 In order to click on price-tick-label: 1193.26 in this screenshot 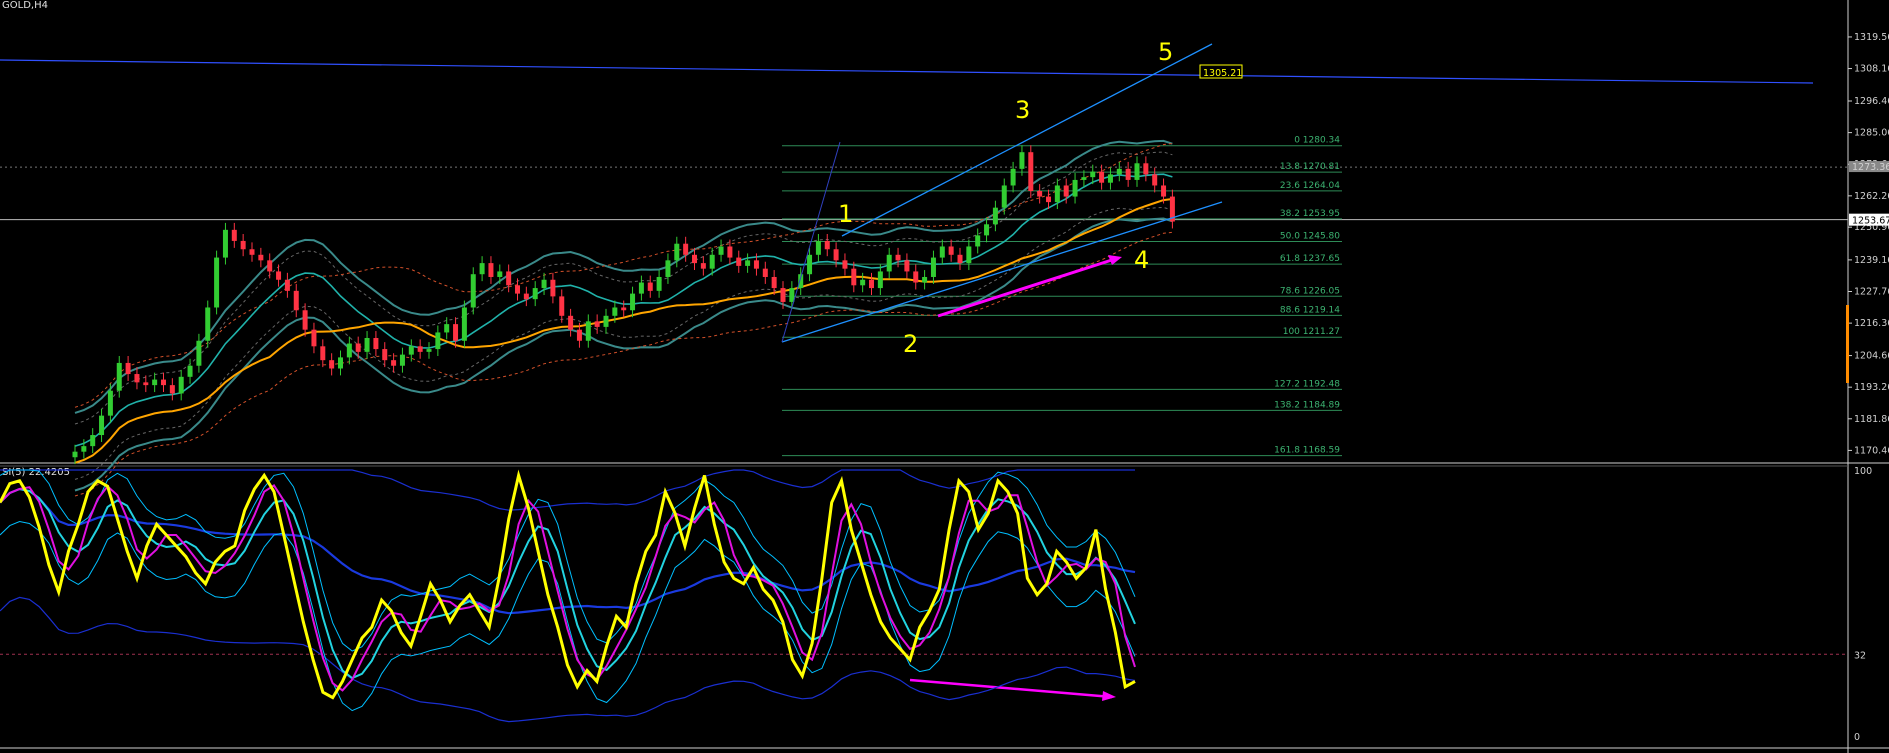, I will do `click(1871, 387)`.